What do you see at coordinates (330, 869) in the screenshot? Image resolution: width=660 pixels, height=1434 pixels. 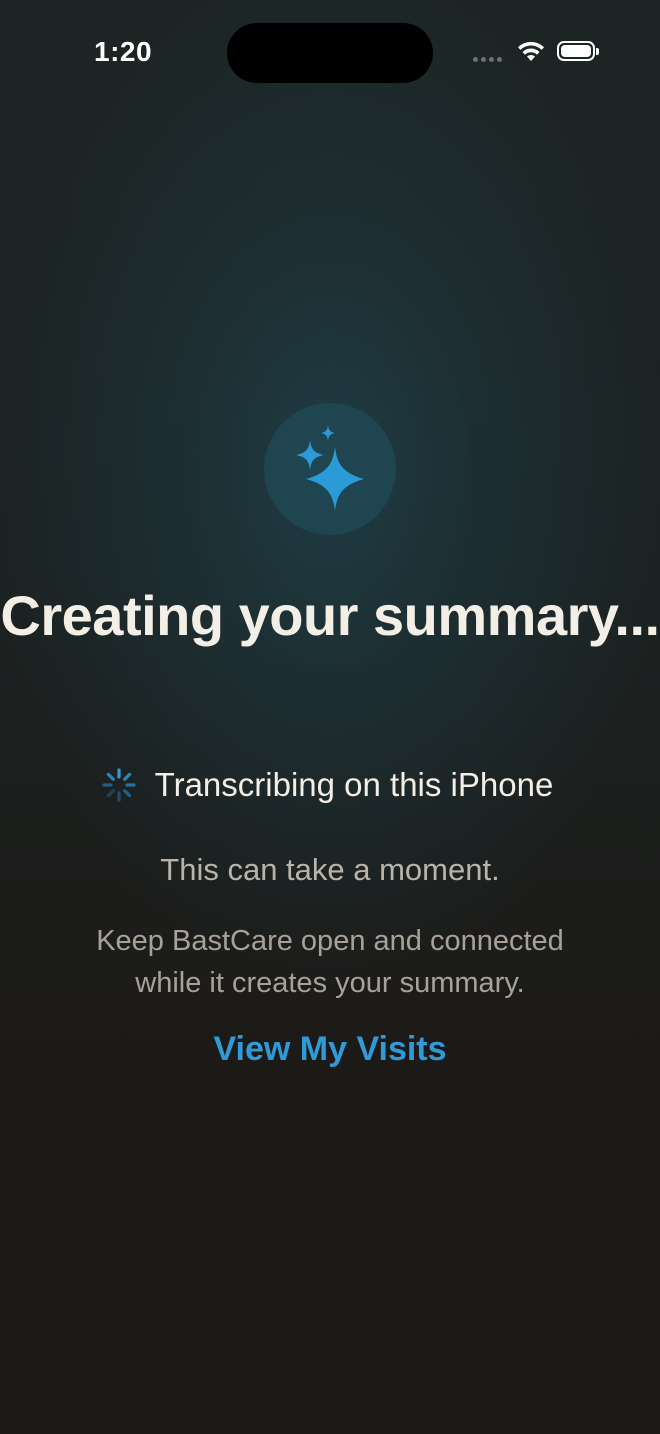 I see `wait-note: This can take a moment.` at bounding box center [330, 869].